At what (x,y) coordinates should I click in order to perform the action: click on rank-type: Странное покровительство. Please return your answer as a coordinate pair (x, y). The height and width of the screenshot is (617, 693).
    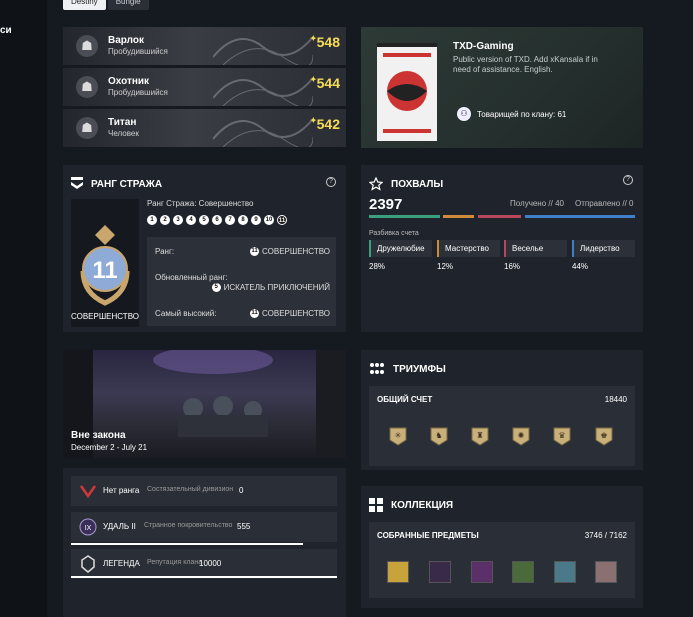
    Looking at the image, I should click on (188, 525).